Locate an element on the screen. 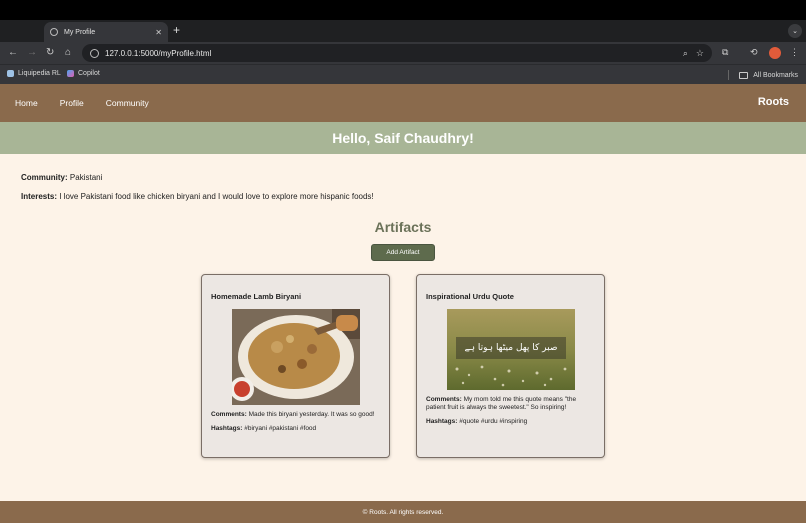 The height and width of the screenshot is (523, 806). community-value: Pakistani is located at coordinates (86, 177).